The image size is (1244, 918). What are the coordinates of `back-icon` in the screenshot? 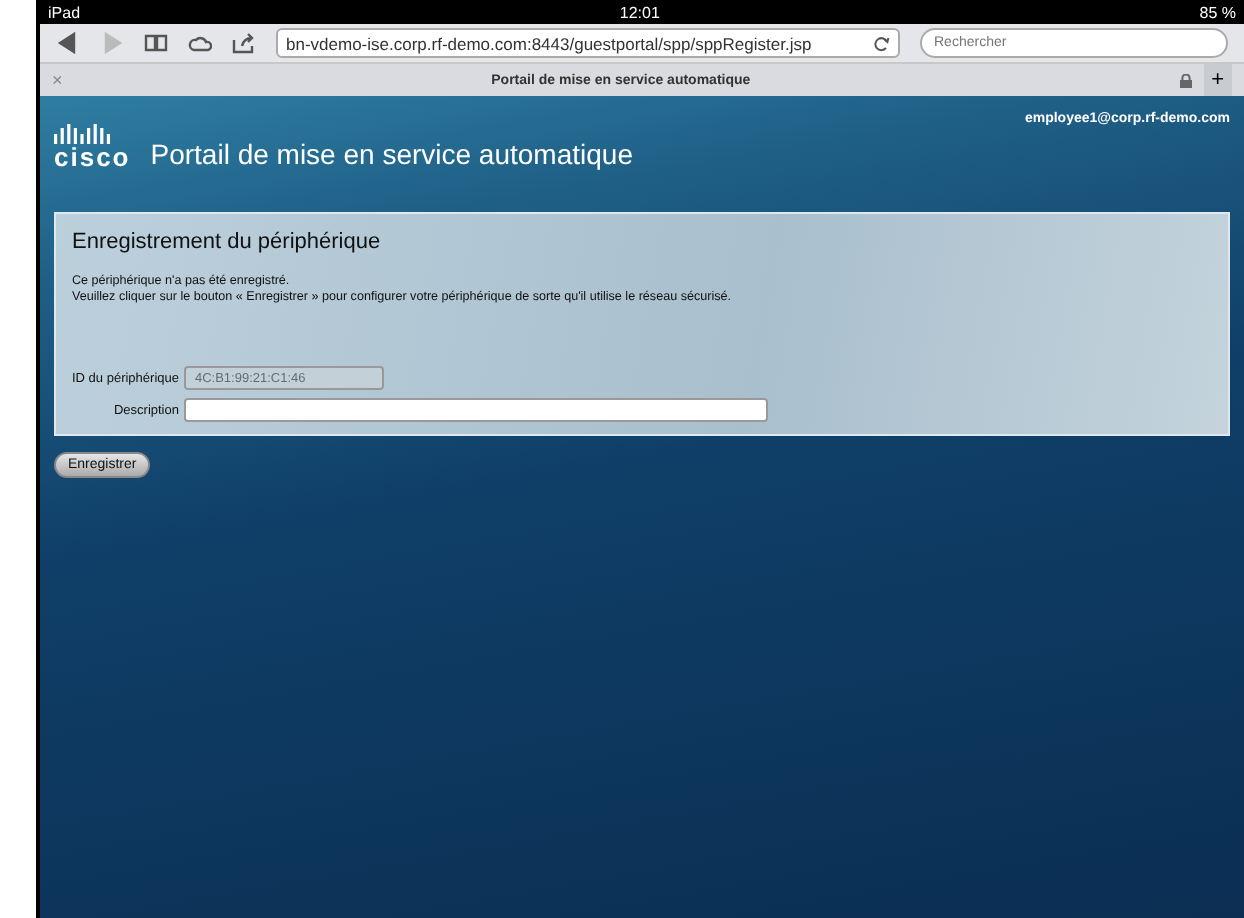 It's located at (68, 43).